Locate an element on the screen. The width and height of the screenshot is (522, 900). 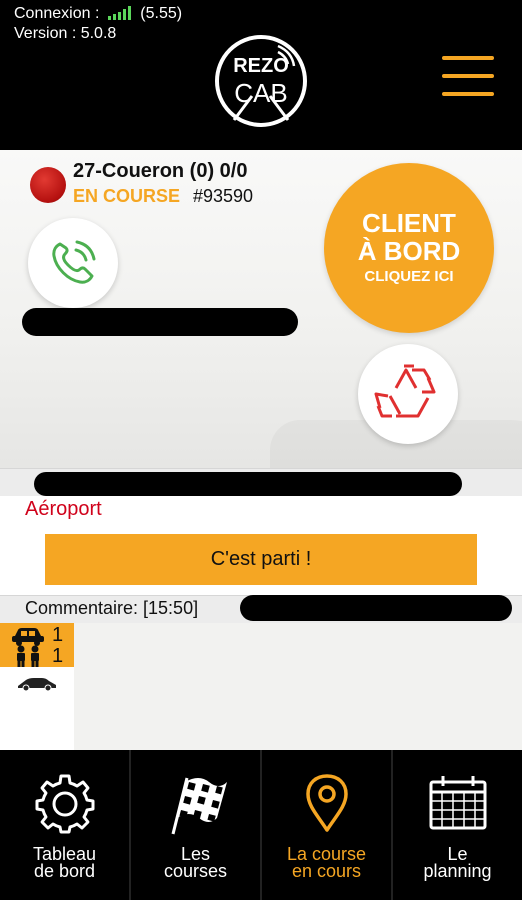
nav-label-line: en cours is located at coordinates (326, 871).